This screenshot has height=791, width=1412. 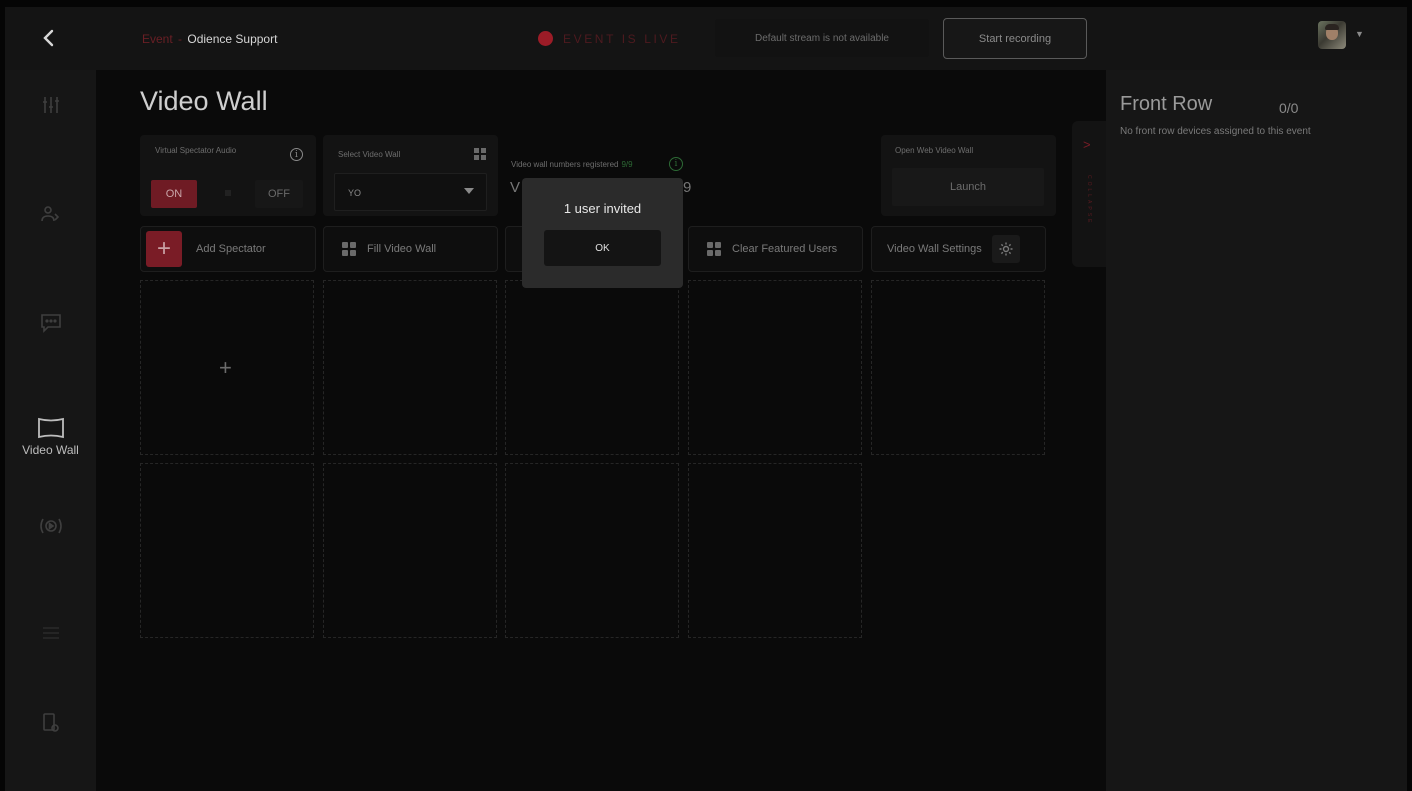 I want to click on sidebar: Video Wall, so click(x=50, y=430).